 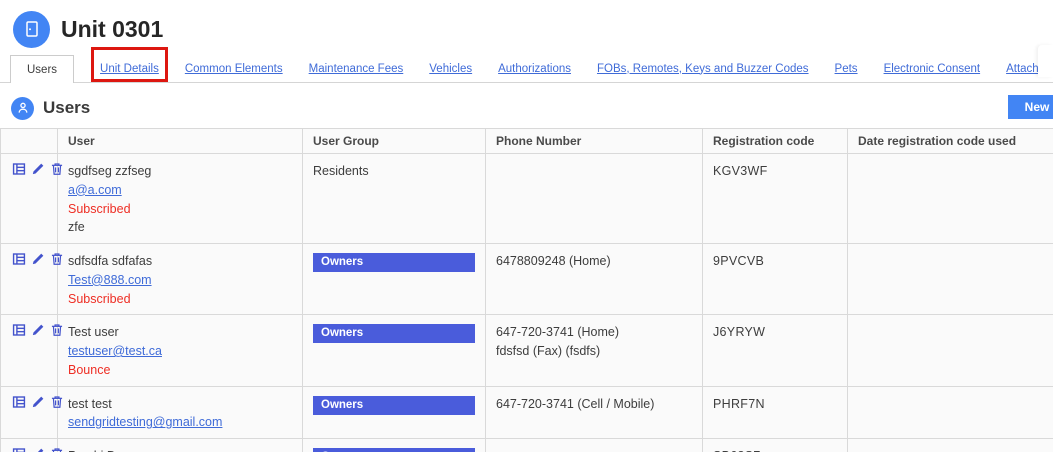 What do you see at coordinates (394, 141) in the screenshot?
I see `column-header-user-group: User Group` at bounding box center [394, 141].